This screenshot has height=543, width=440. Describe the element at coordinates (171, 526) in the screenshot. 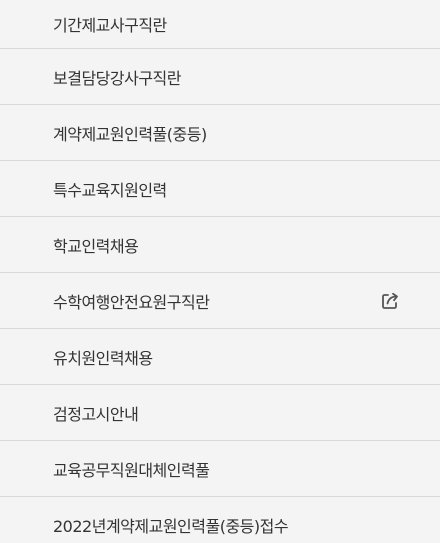

I see `menu-item-label: 2022년계약제교원인력풀(중등)접수` at that location.